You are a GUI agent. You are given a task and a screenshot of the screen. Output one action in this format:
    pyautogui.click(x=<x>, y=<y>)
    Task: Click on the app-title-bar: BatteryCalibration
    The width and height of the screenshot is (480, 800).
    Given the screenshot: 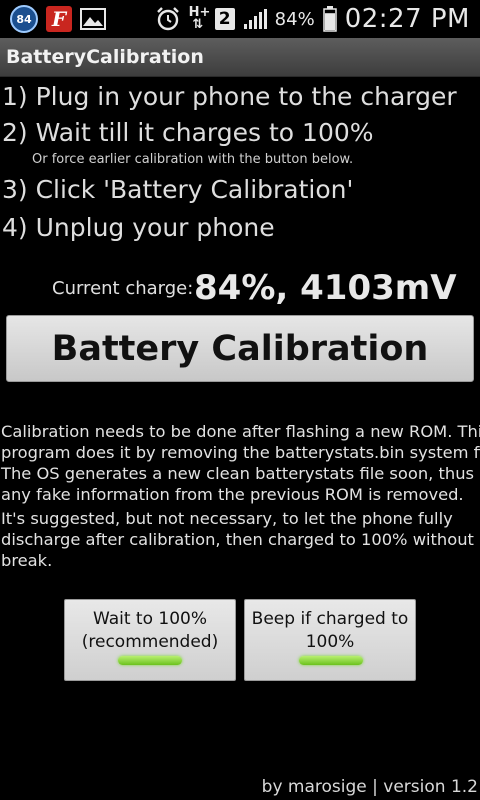 What is the action you would take?
    pyautogui.click(x=240, y=57)
    